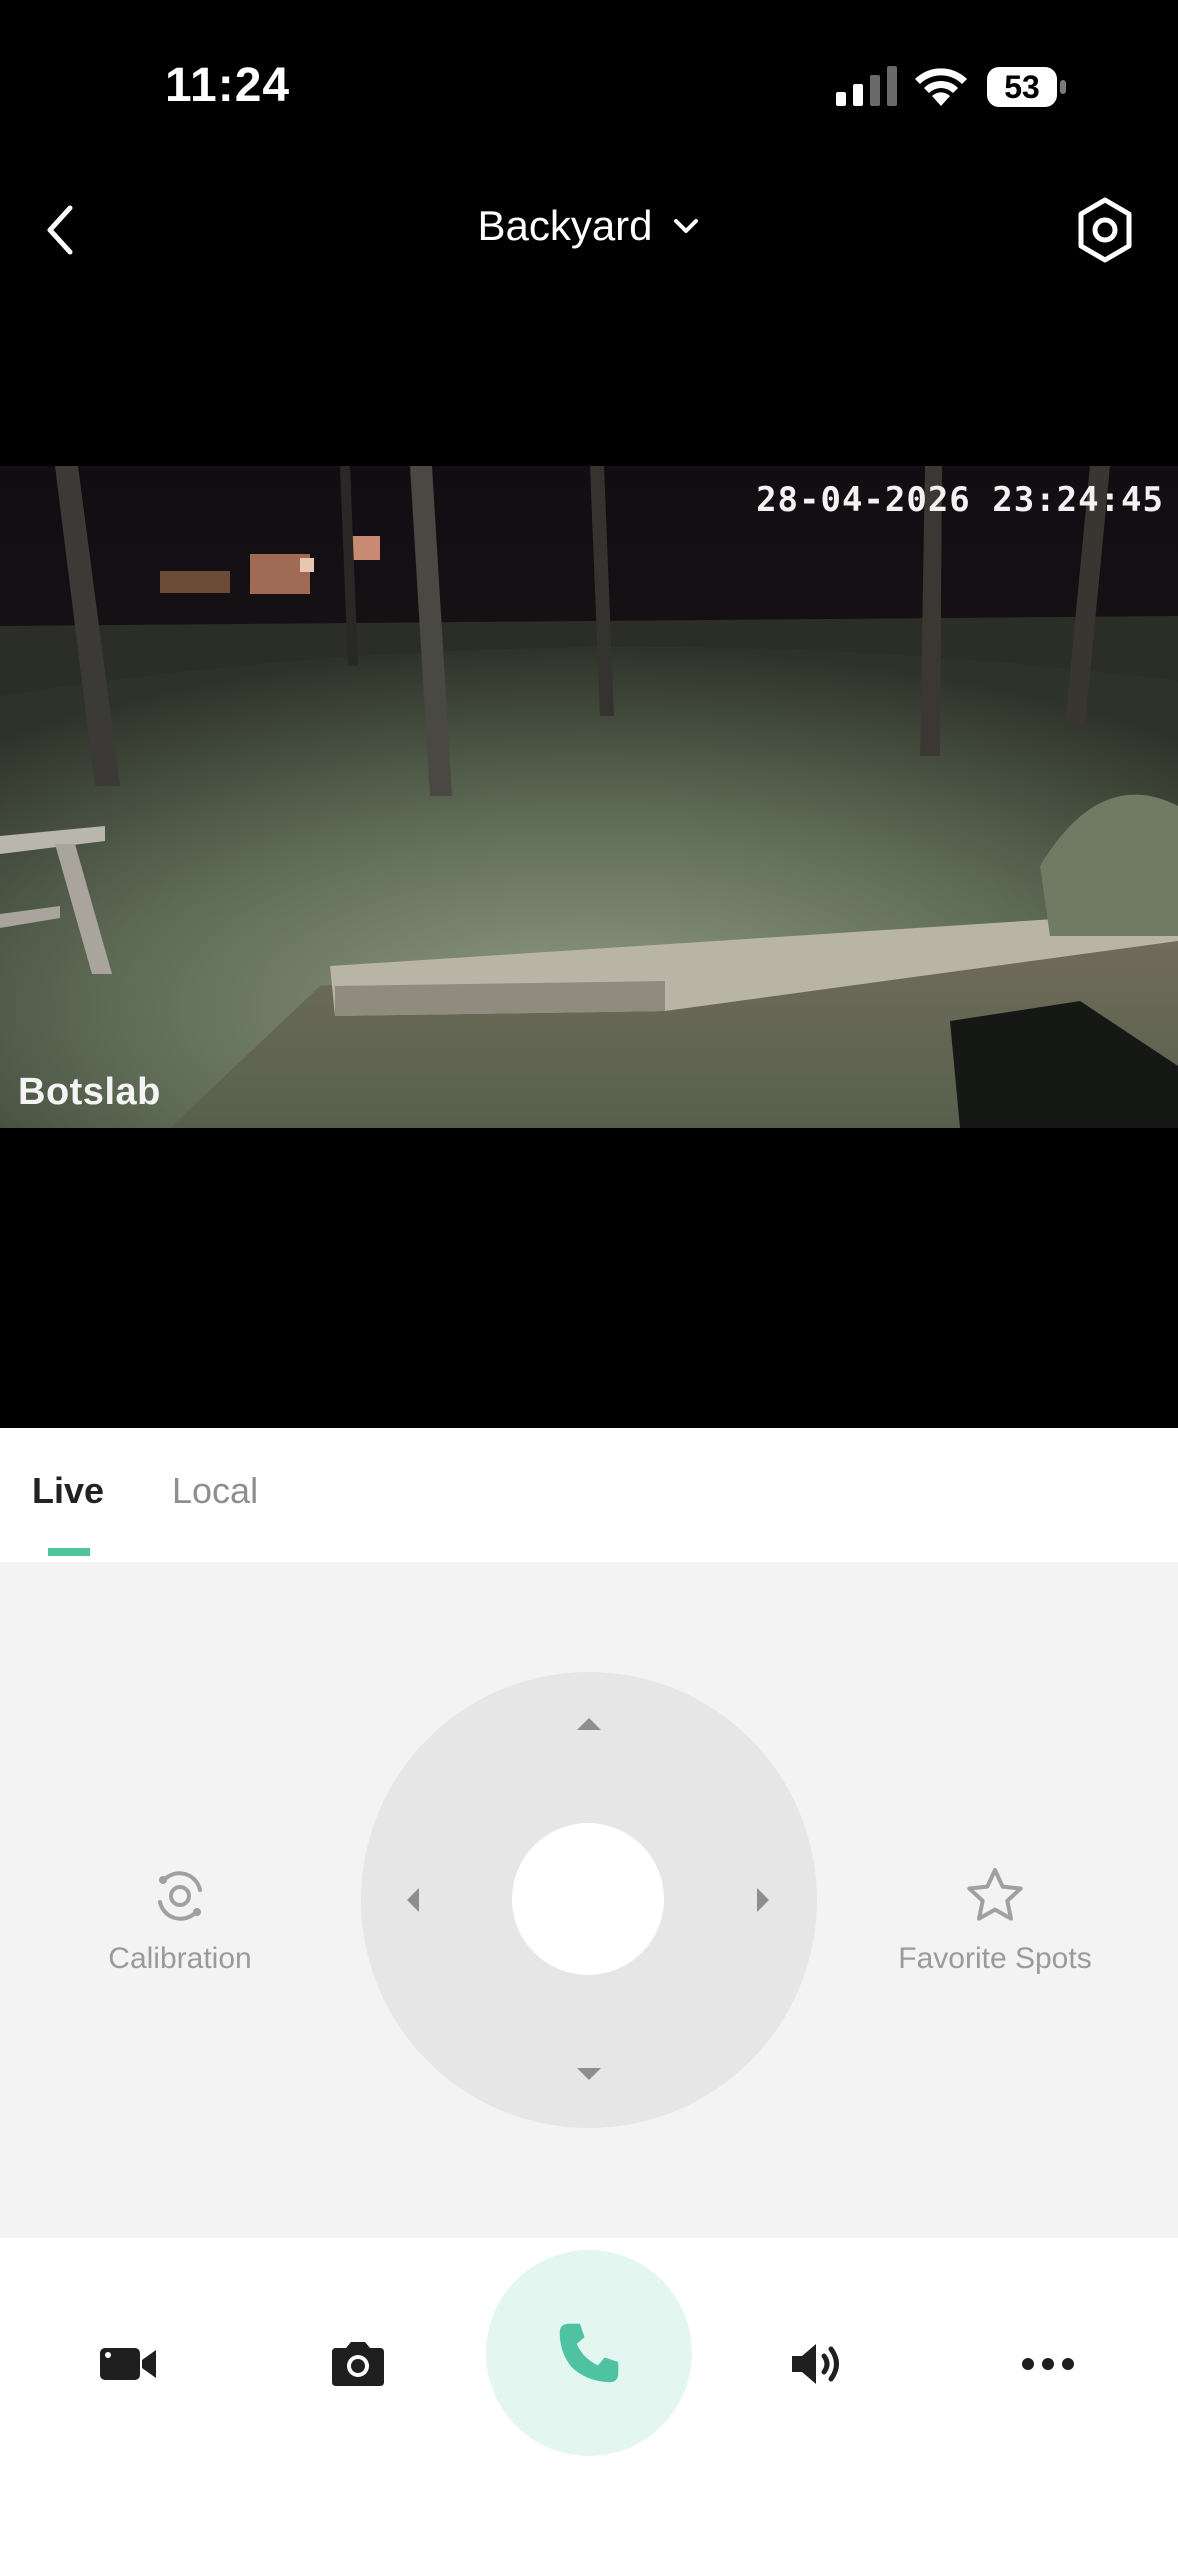 The height and width of the screenshot is (2560, 1178). What do you see at coordinates (995, 1958) in the screenshot?
I see `favorite-spots-label: Favorite Spots` at bounding box center [995, 1958].